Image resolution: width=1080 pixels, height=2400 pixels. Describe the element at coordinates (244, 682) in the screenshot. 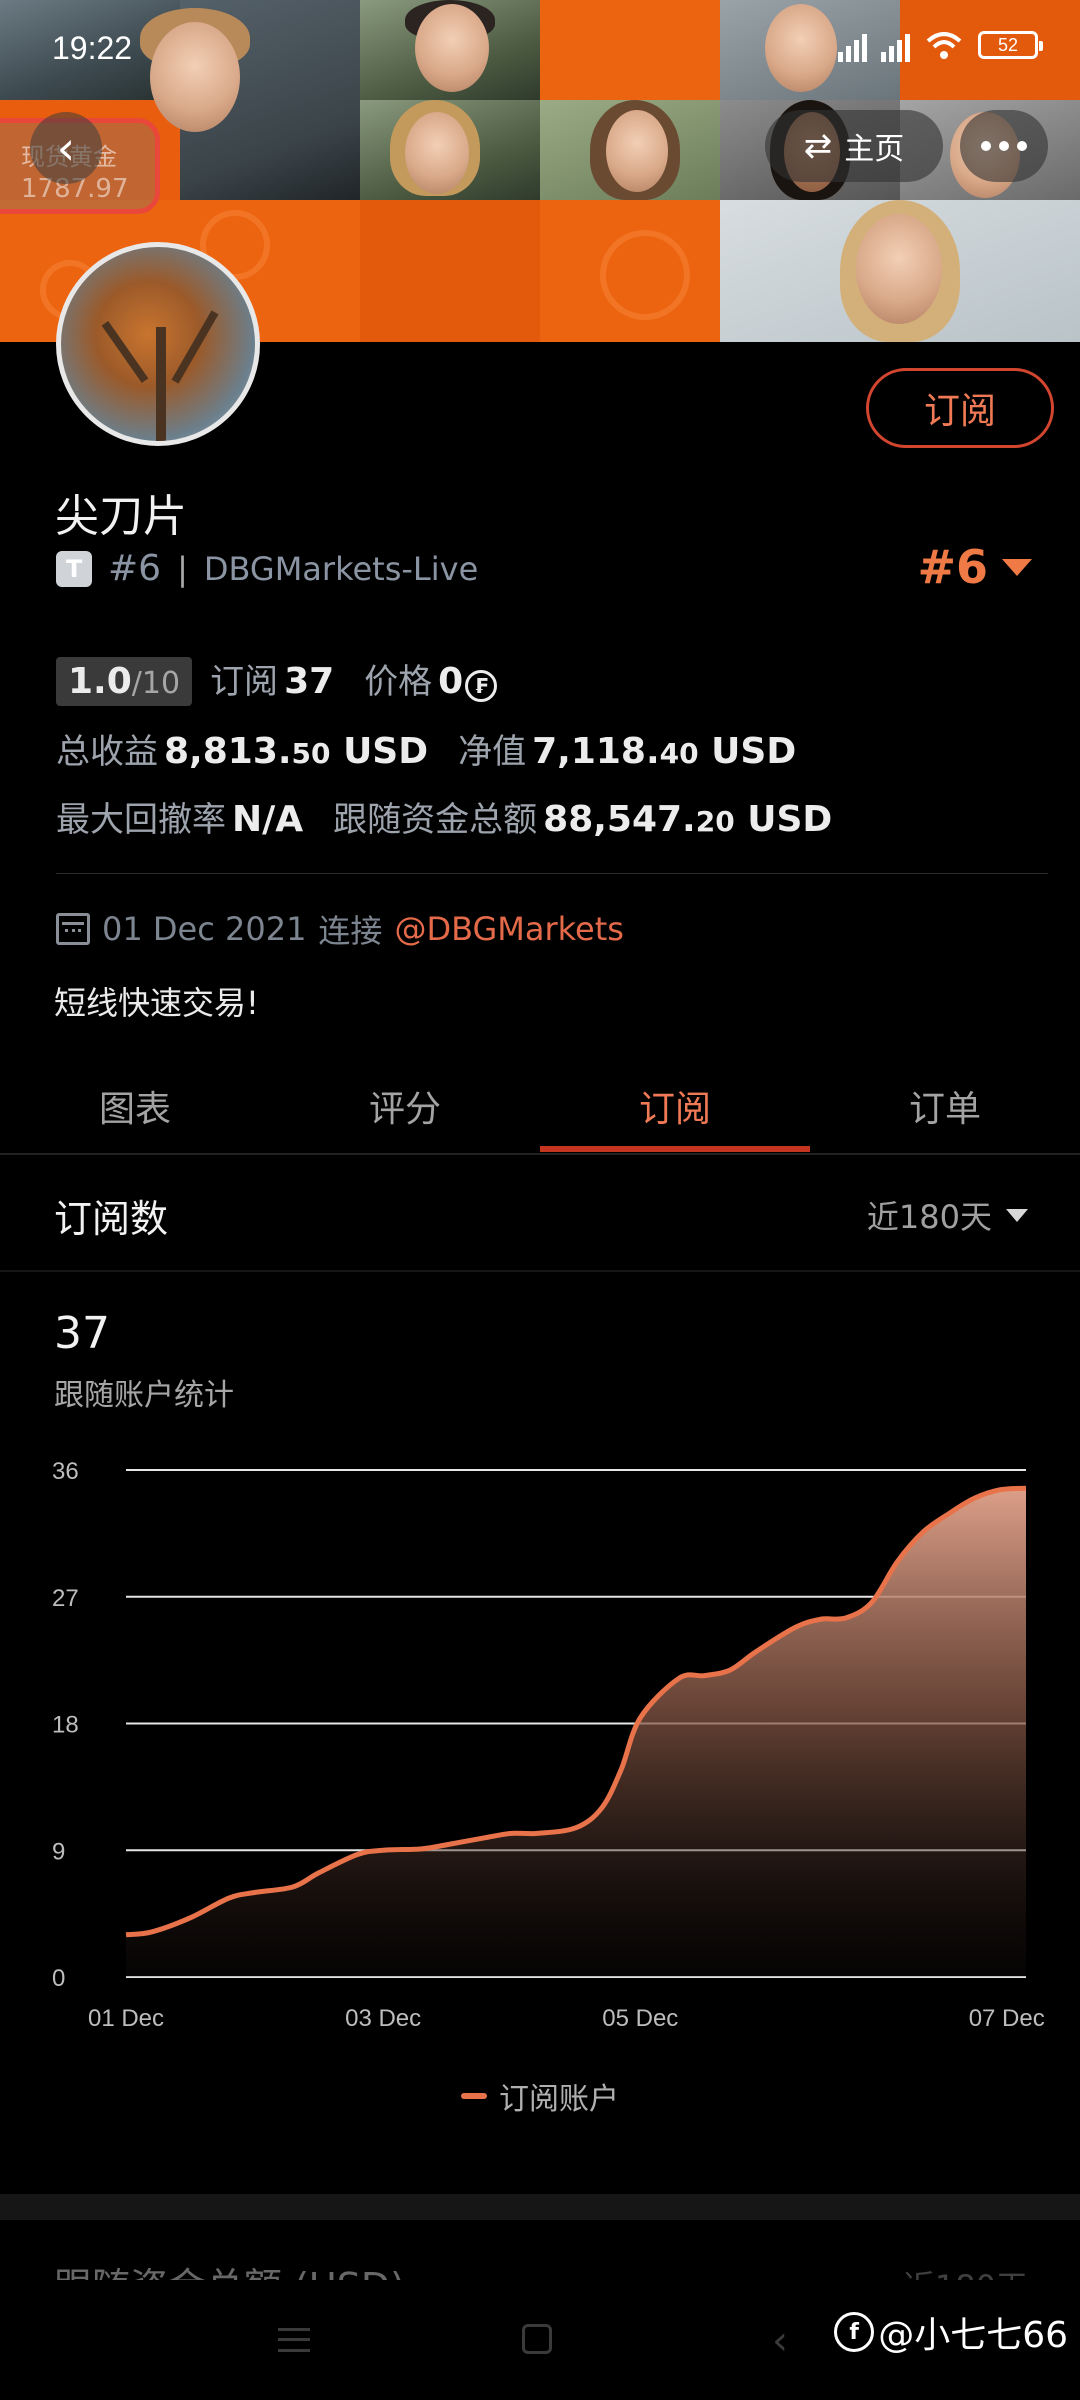

I see `subscribe-count-label: 订阅` at that location.